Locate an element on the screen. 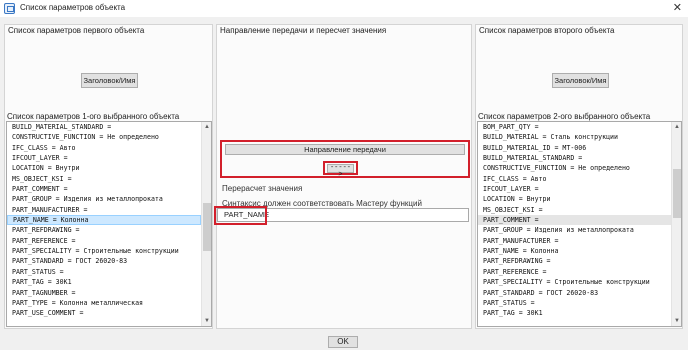  first-list-scrollbar: ▲ ▼ is located at coordinates (206, 224).